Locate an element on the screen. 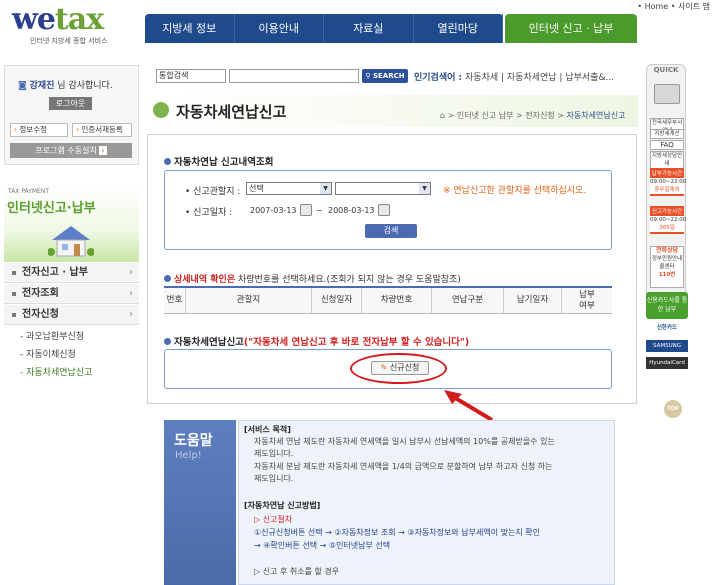  program-install-button: 프로그램 수동설치 › is located at coordinates (71, 150).